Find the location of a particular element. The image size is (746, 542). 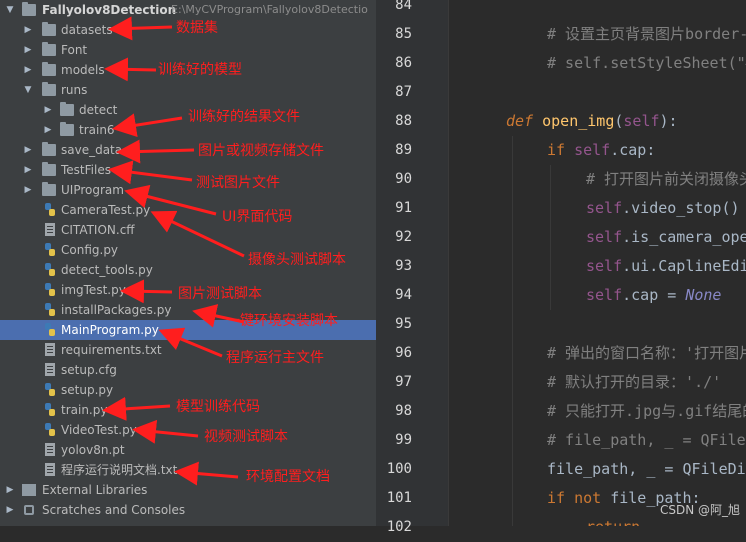

line-number: 95 is located at coordinates (403, 324).